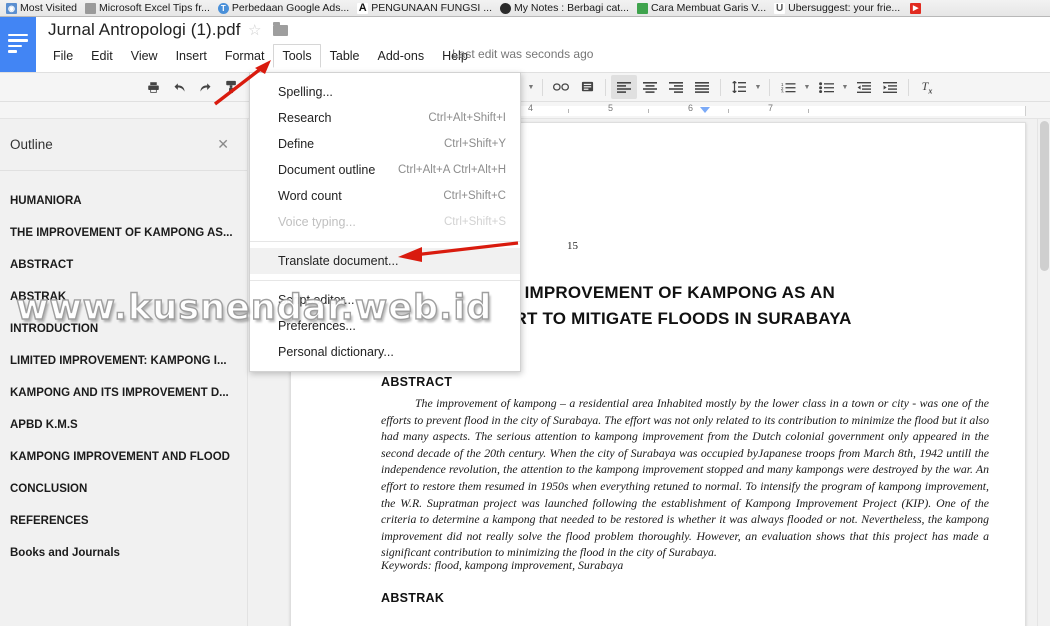  I want to click on menu-add-ons: Add-ons, so click(401, 56).